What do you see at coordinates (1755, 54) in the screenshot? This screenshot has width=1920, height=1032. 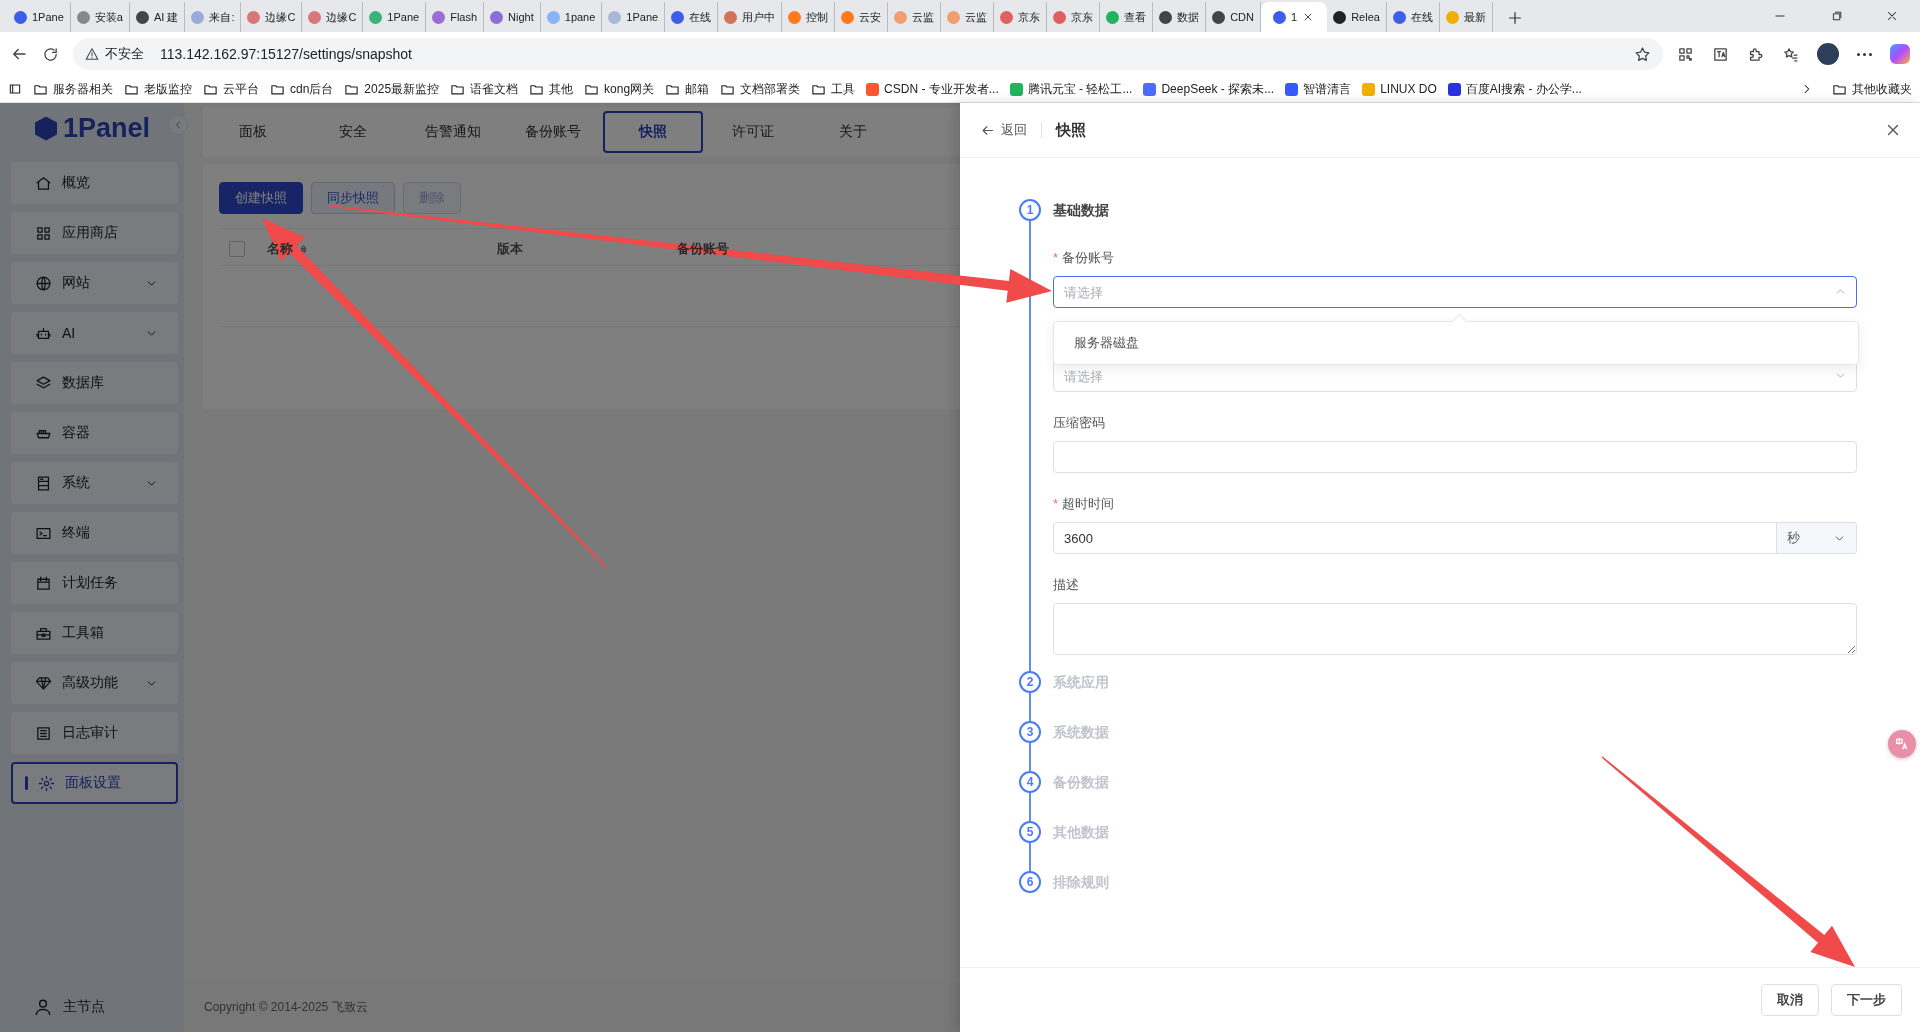 I see `puzzle-icon` at bounding box center [1755, 54].